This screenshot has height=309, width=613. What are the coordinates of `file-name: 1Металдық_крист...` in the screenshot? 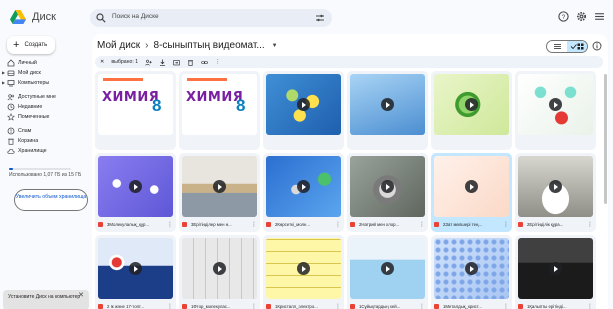 It's located at (473, 306).